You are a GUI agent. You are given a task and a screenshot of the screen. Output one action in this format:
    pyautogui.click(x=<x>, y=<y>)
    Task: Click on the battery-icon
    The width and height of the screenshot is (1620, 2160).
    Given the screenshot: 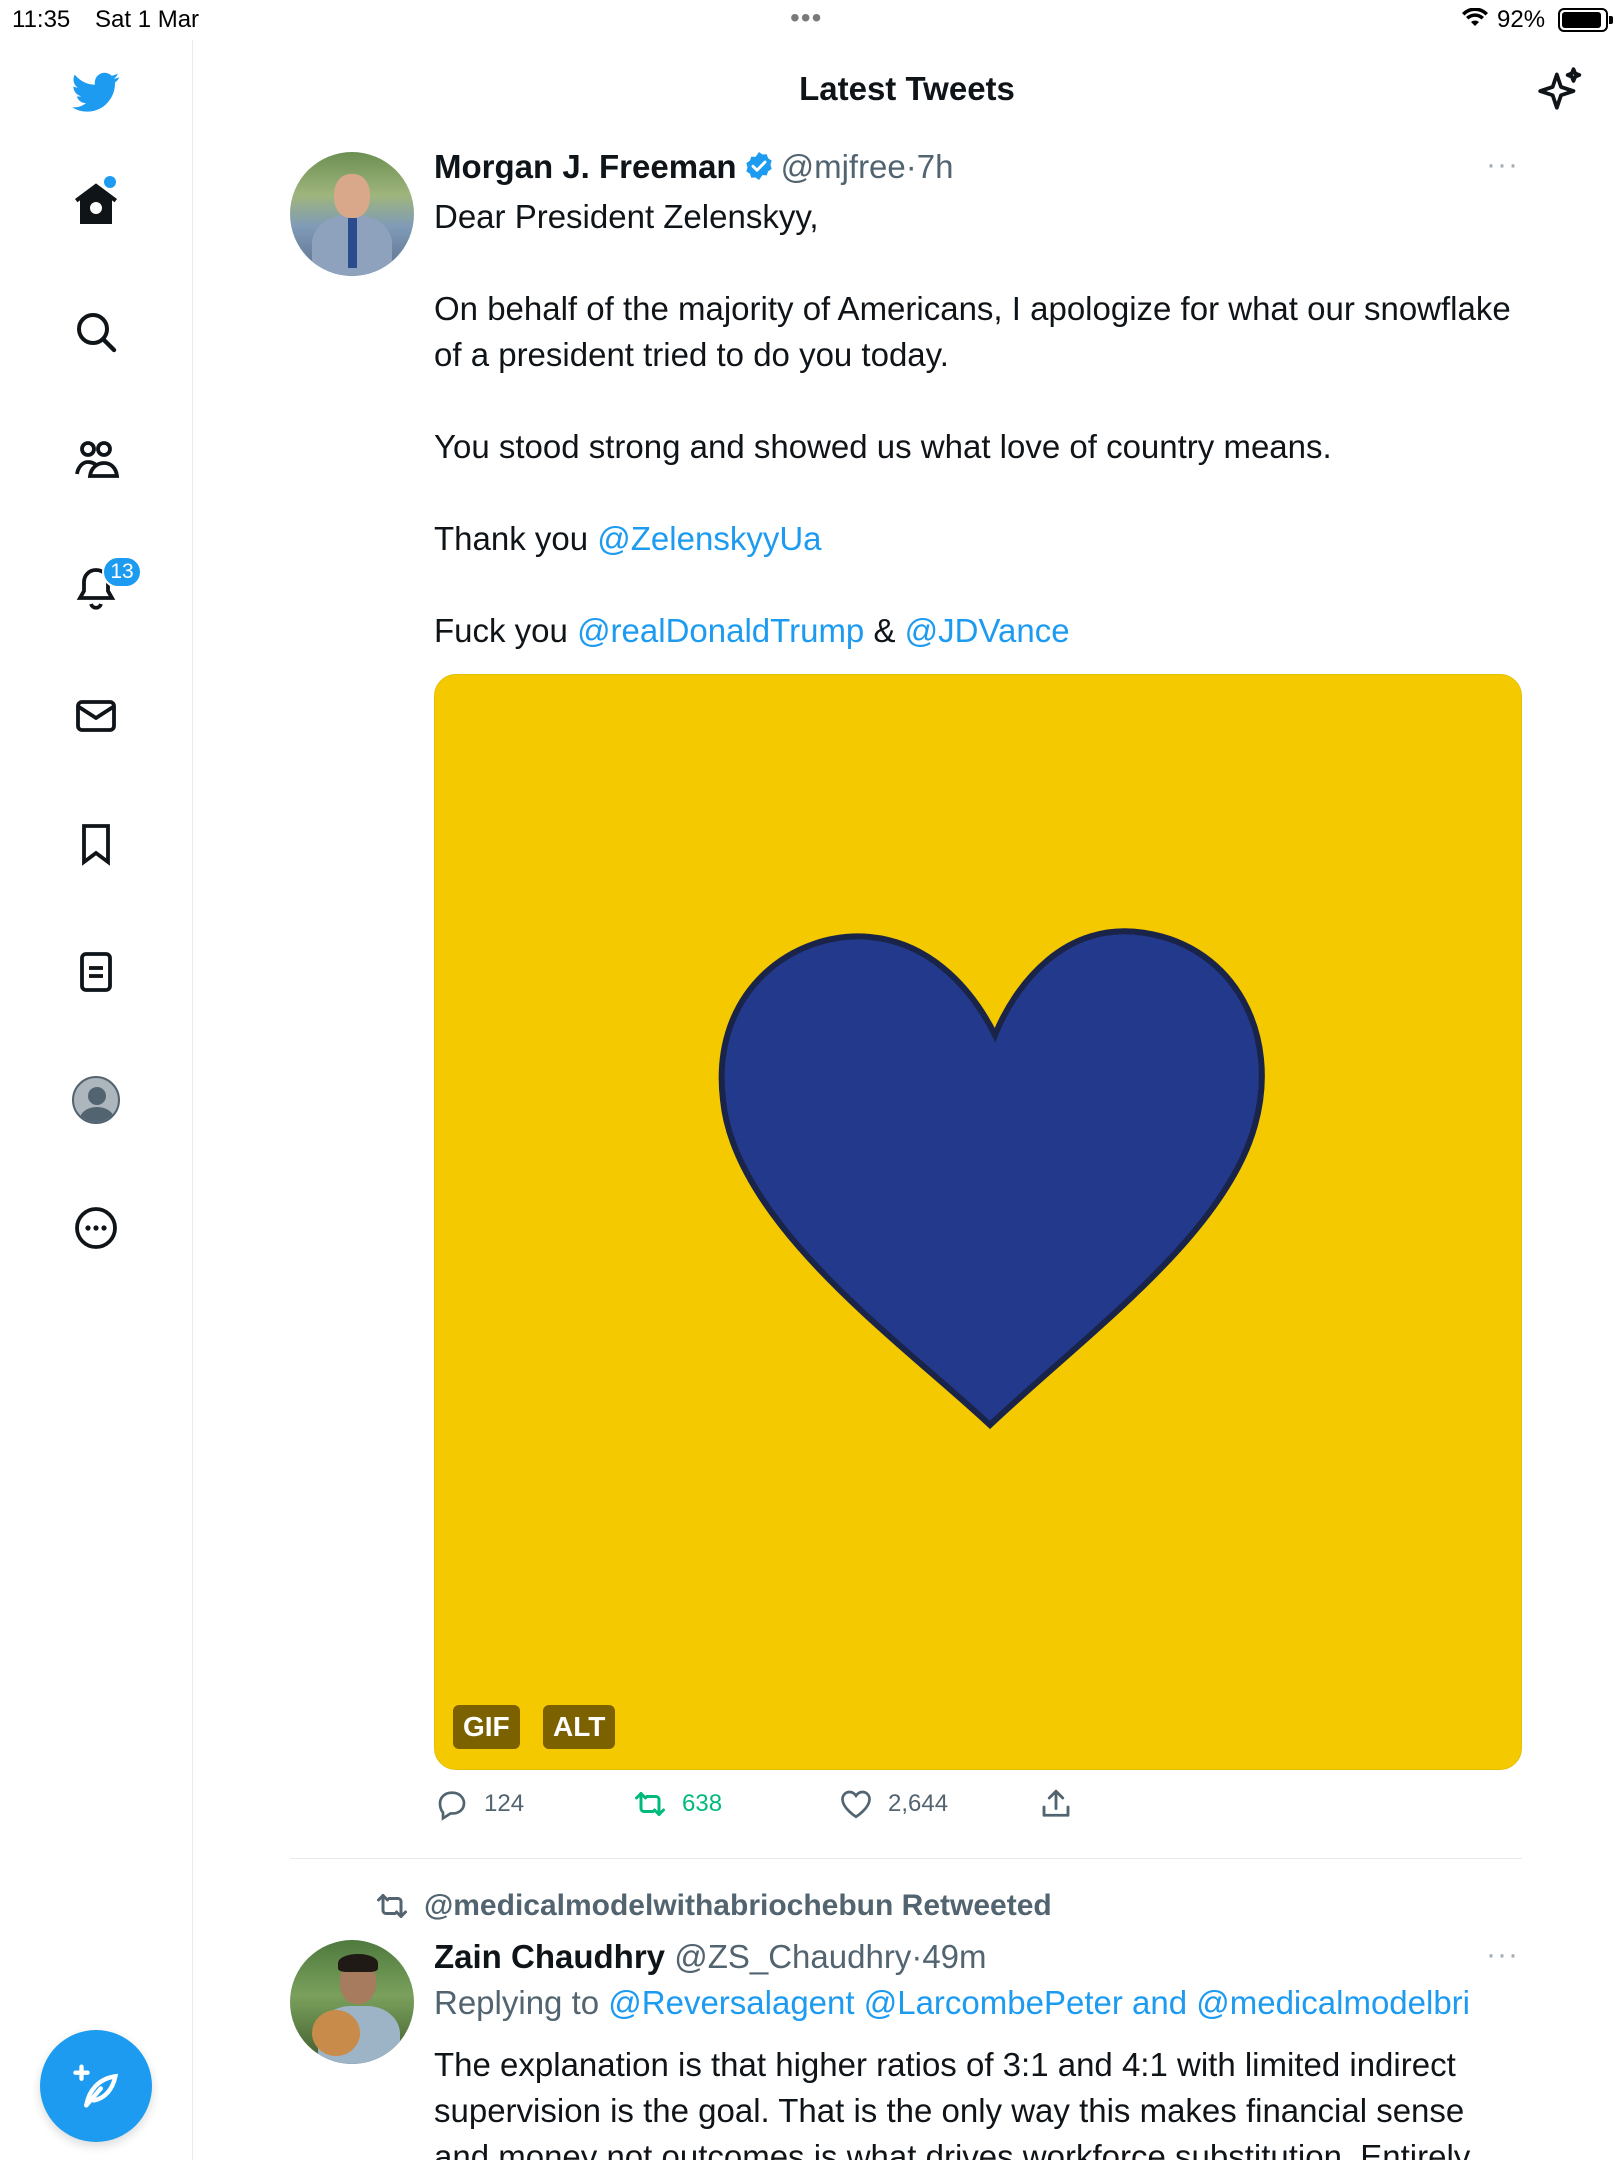 What is the action you would take?
    pyautogui.click(x=1585, y=20)
    